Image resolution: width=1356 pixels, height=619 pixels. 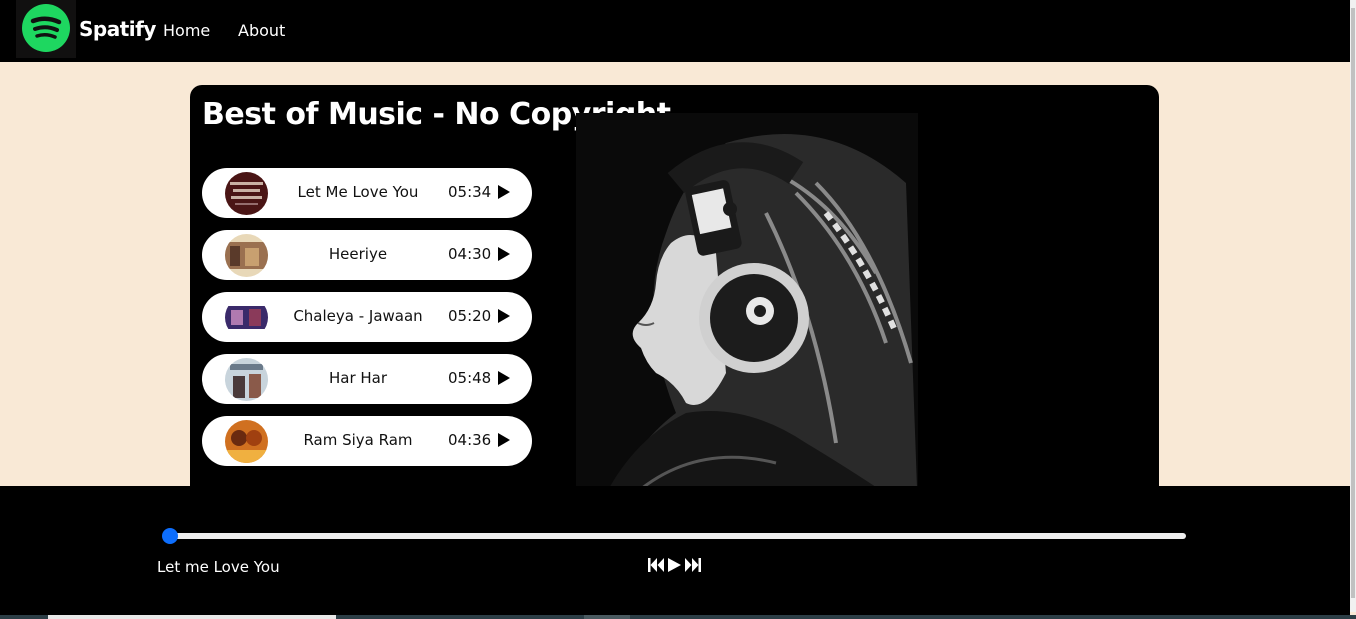 What do you see at coordinates (358, 378) in the screenshot?
I see `song-name: Har Har` at bounding box center [358, 378].